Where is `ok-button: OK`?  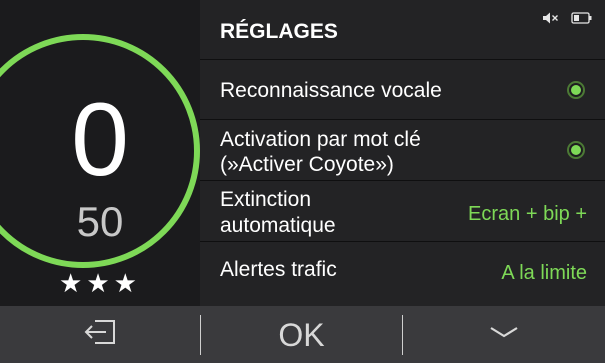 ok-button: OK is located at coordinates (301, 334).